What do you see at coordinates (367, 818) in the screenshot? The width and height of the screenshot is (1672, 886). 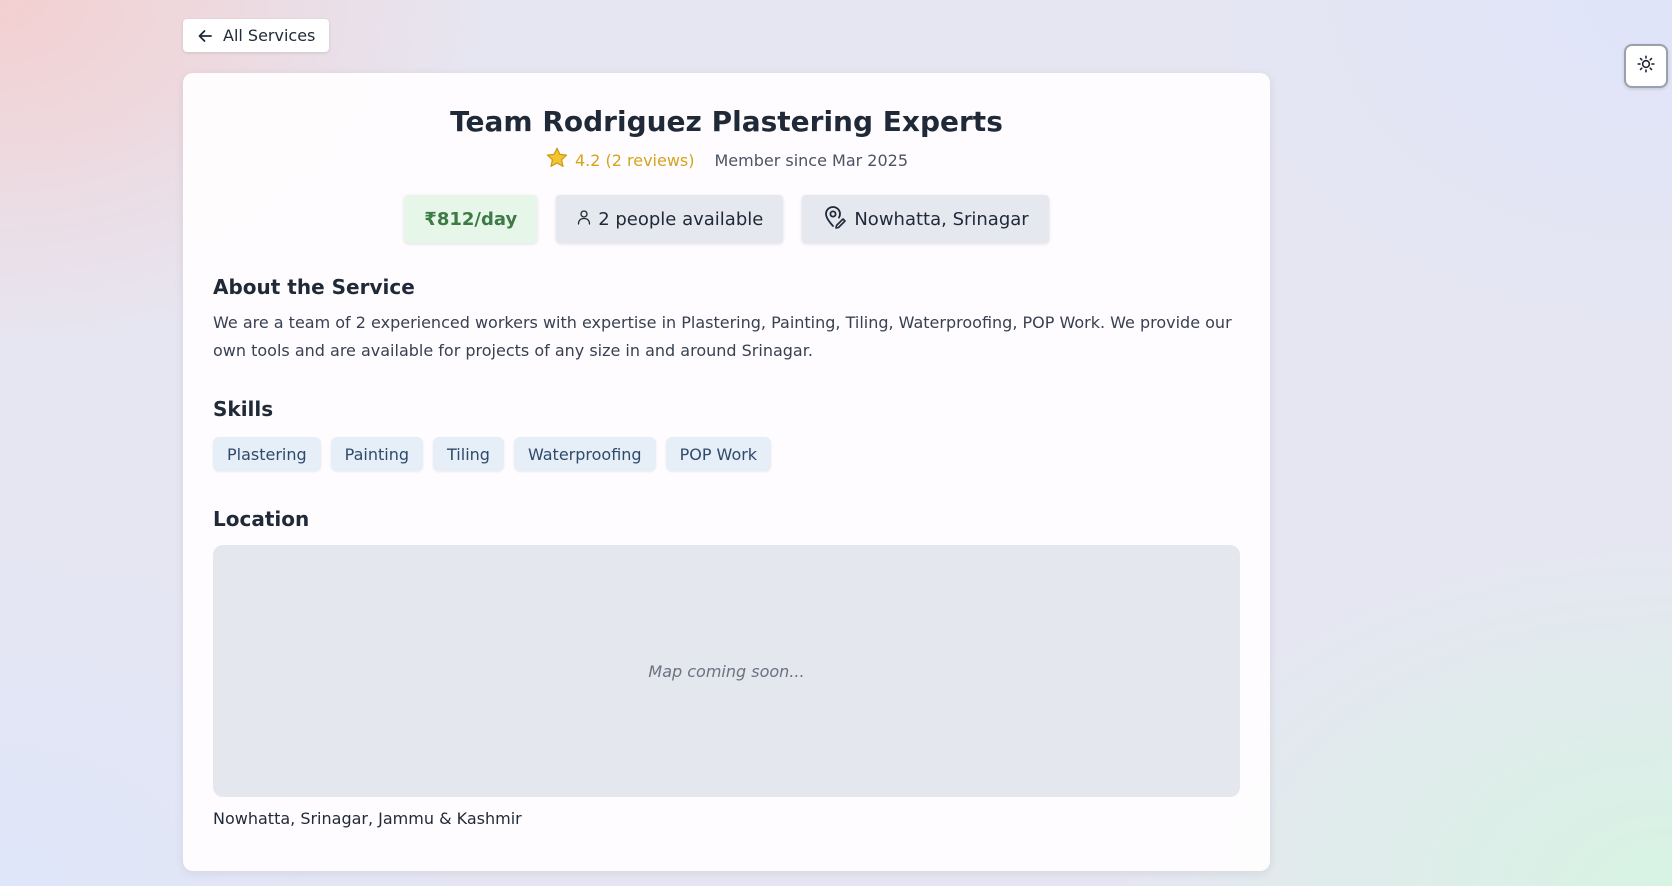 I see `full-address: Nowhatta, Srinagar, Jammu & Kashmir` at bounding box center [367, 818].